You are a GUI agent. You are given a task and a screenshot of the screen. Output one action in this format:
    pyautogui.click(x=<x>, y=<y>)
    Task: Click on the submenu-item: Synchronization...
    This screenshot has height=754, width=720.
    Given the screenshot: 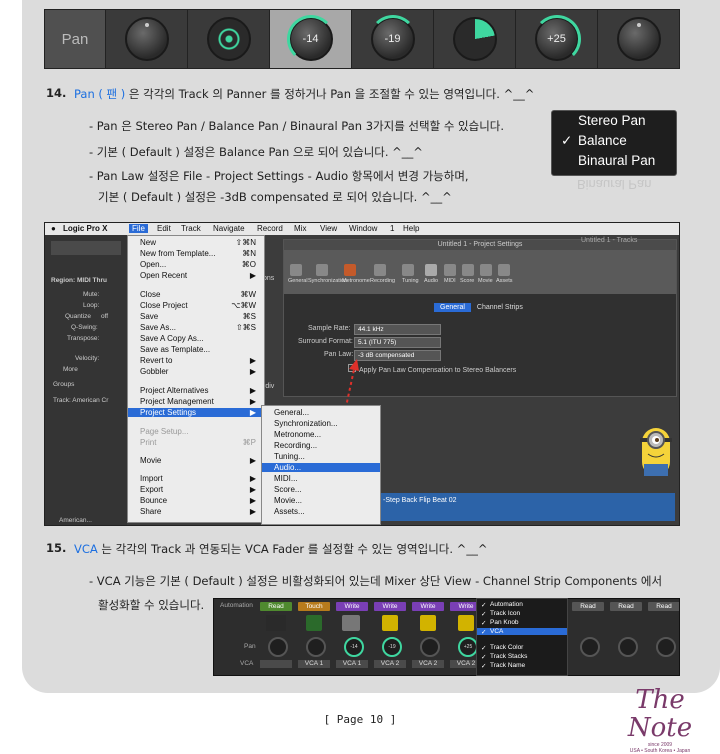 What is the action you would take?
    pyautogui.click(x=306, y=423)
    